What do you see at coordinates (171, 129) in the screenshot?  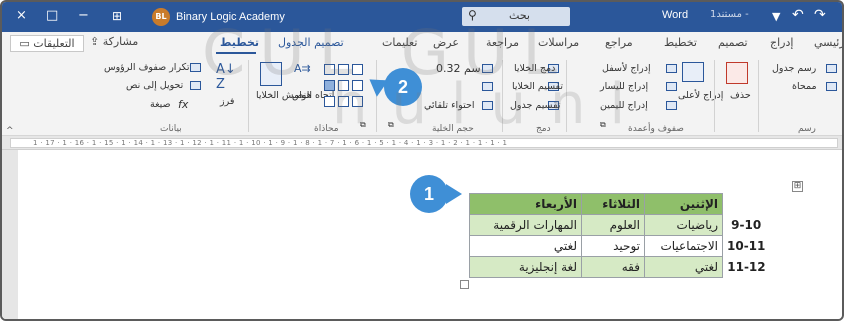 I see `data-group-label: بيانات` at bounding box center [171, 129].